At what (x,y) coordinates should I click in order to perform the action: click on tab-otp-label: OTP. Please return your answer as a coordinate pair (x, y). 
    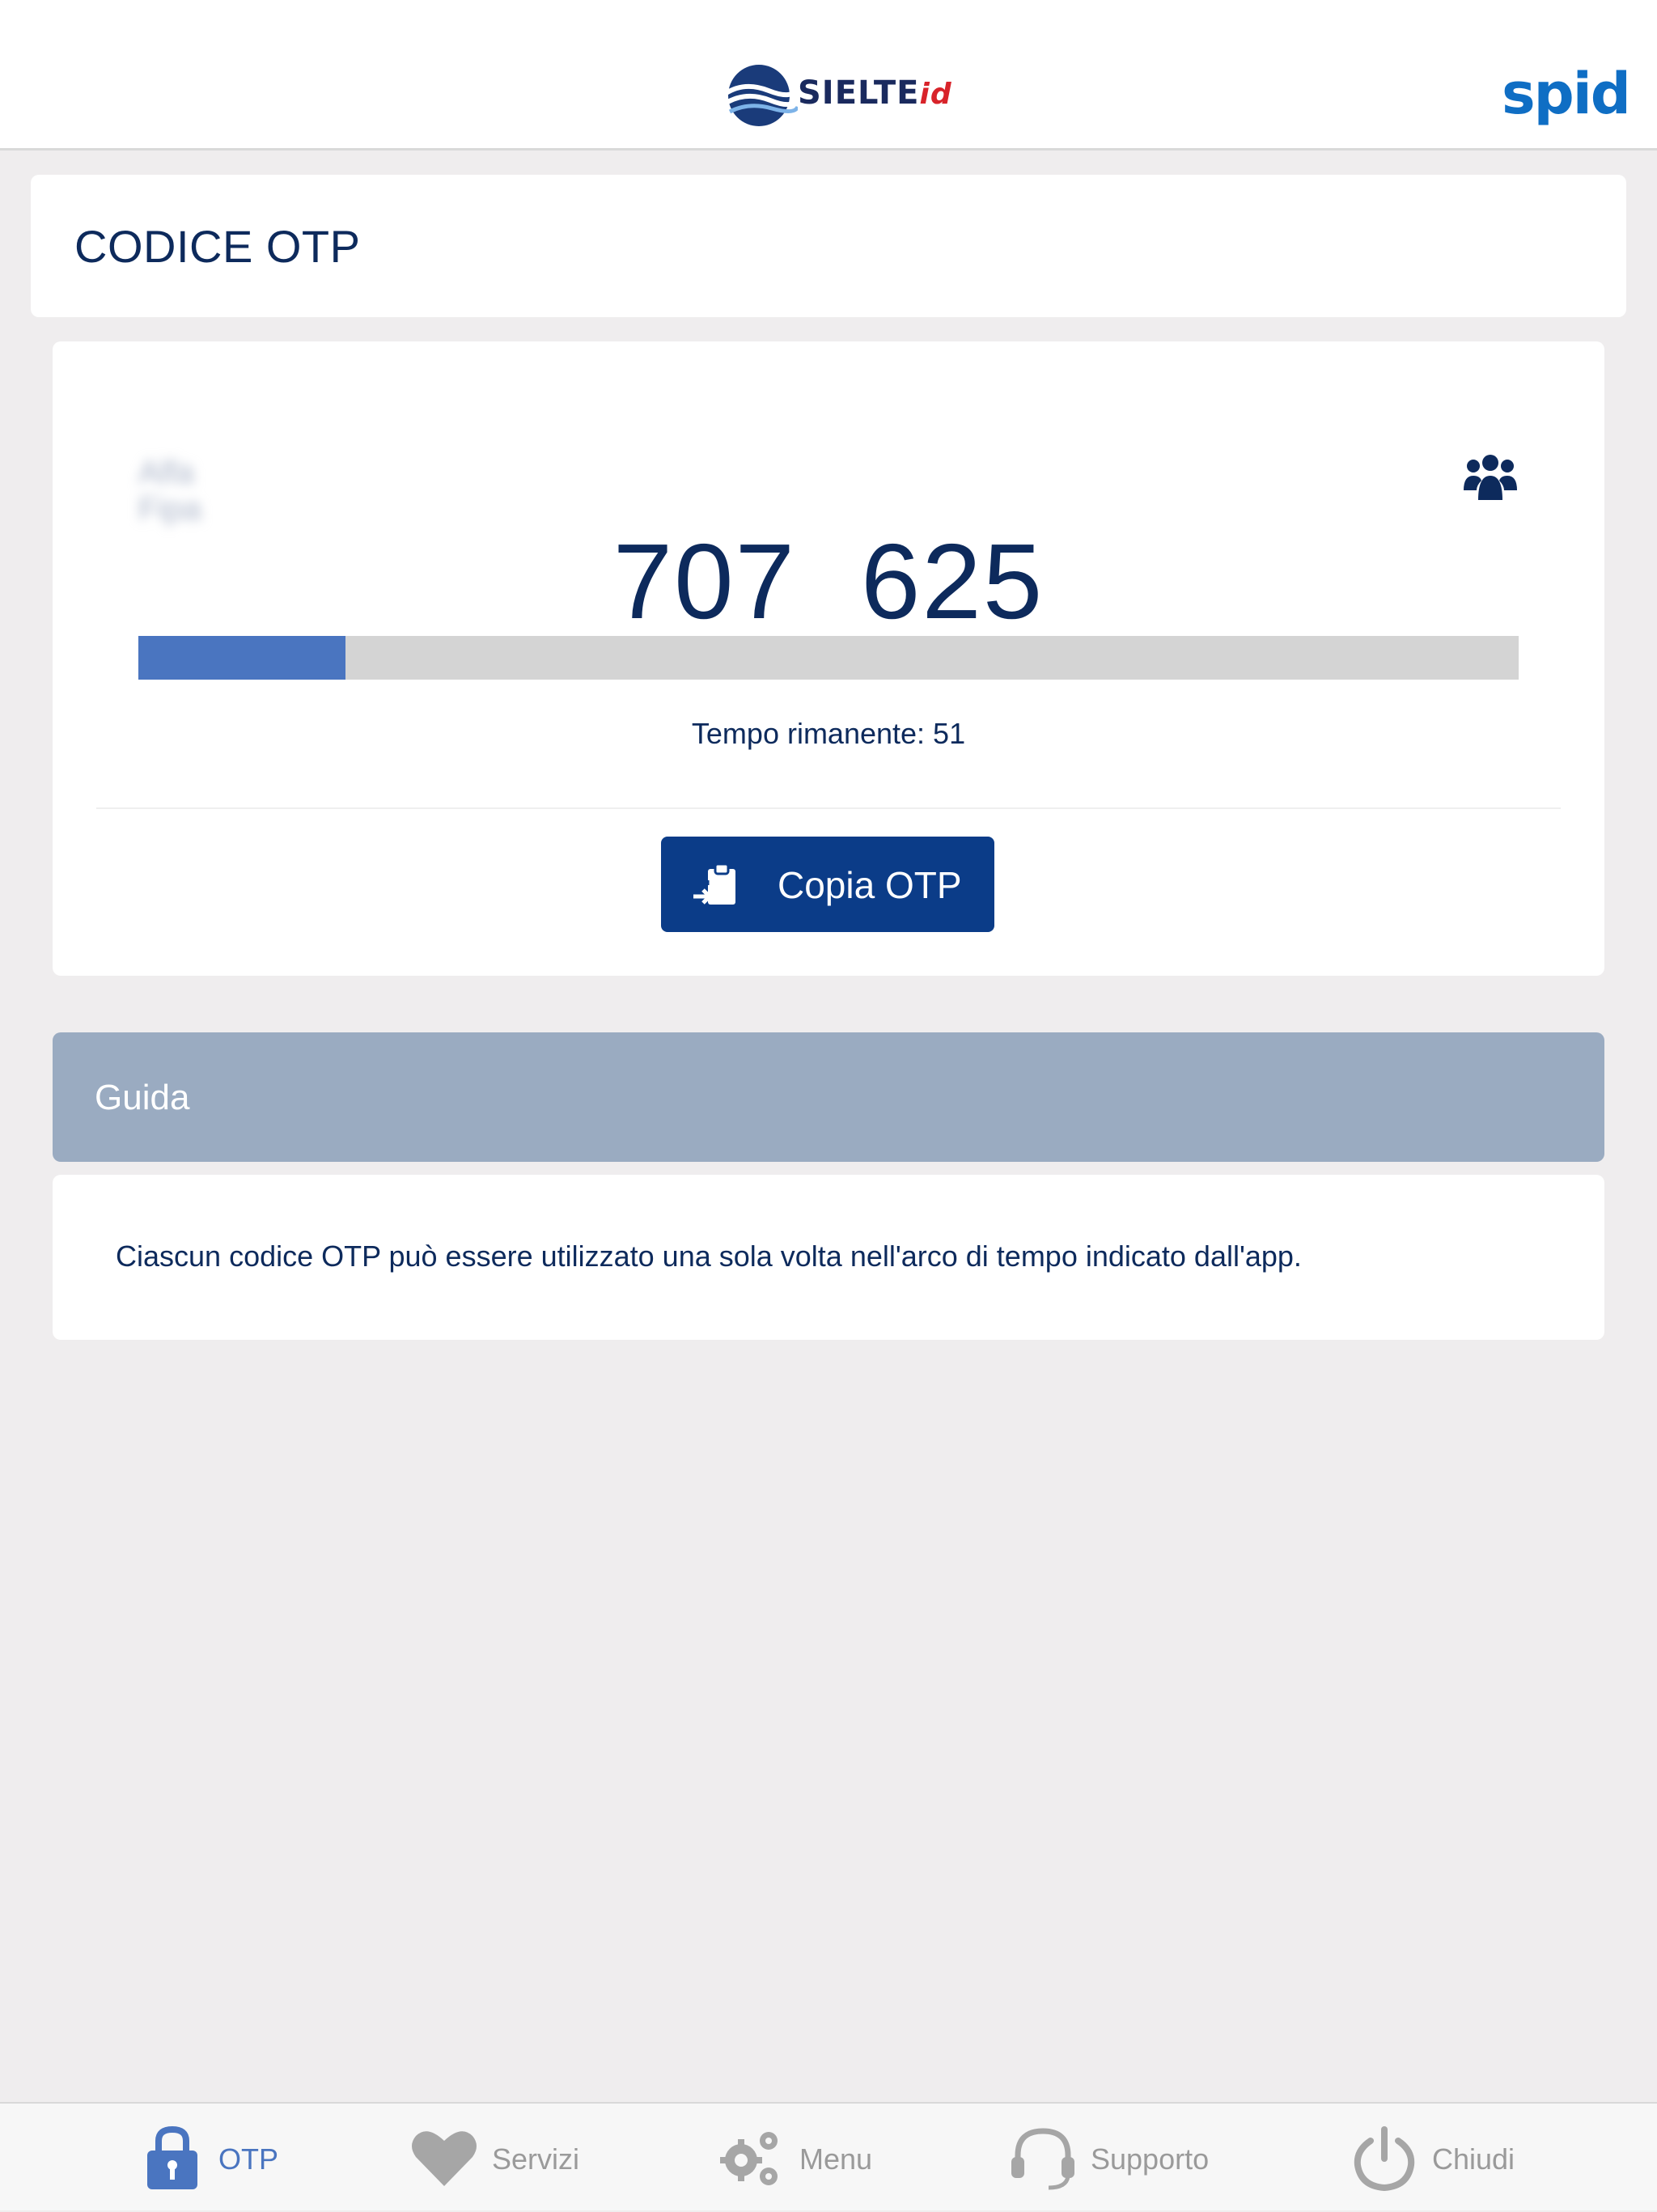
    Looking at the image, I should click on (248, 2159).